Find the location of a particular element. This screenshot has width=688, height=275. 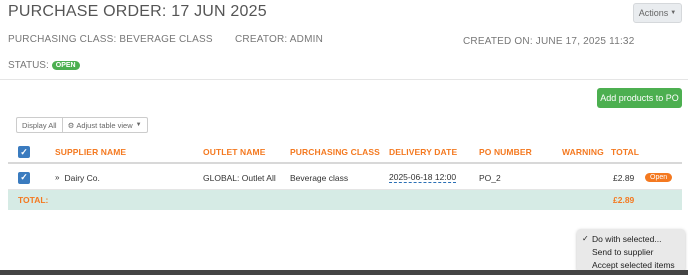

col-outlet-name: OUTLET NAME is located at coordinates (234, 152).